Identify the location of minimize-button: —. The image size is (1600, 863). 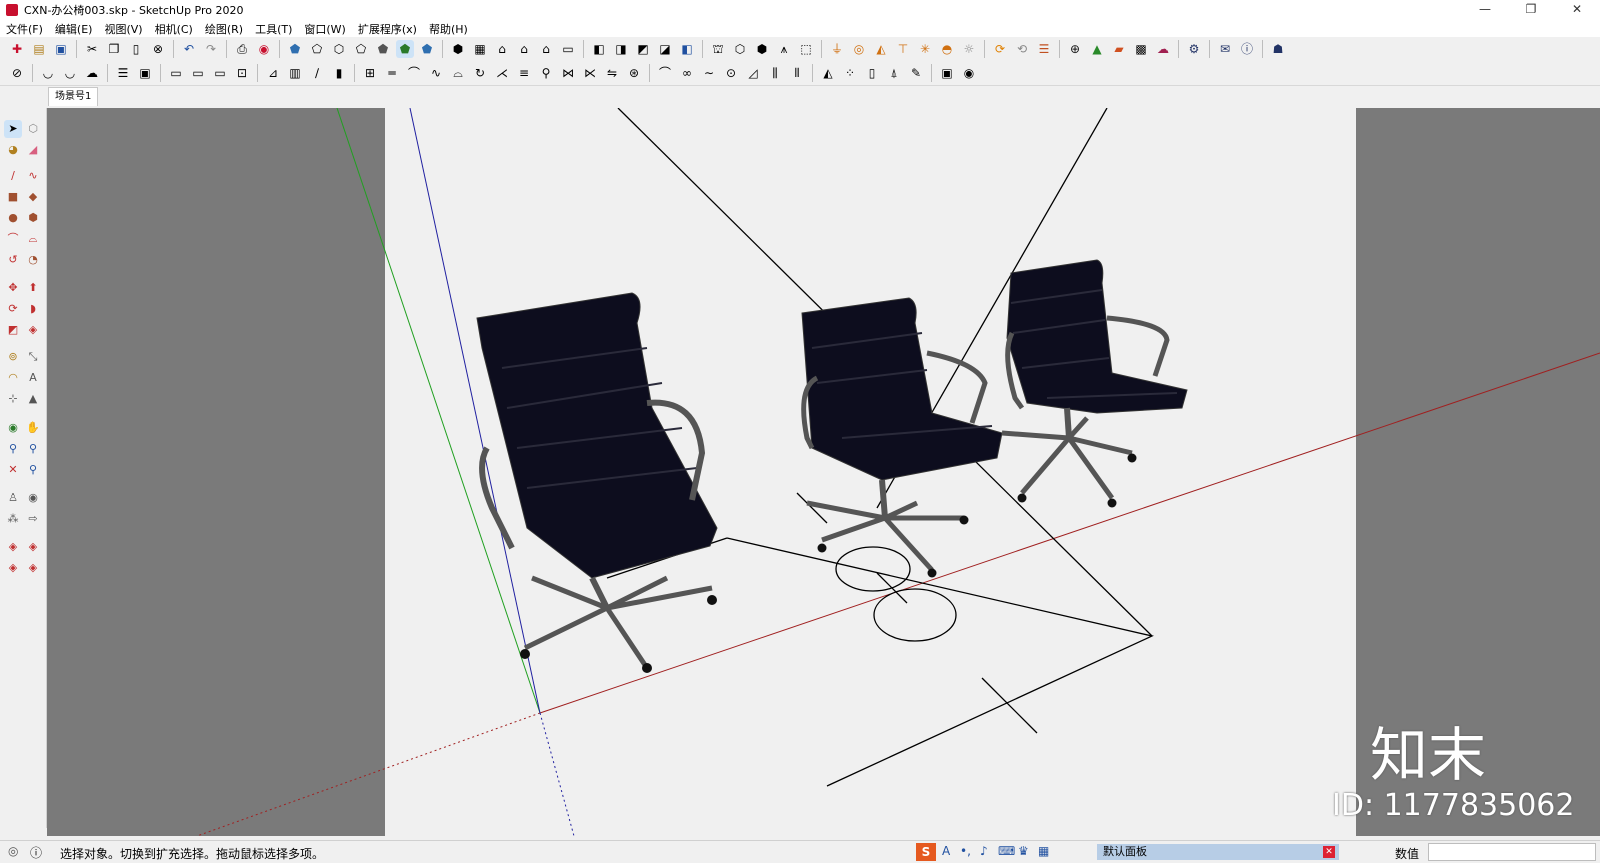
(1485, 10).